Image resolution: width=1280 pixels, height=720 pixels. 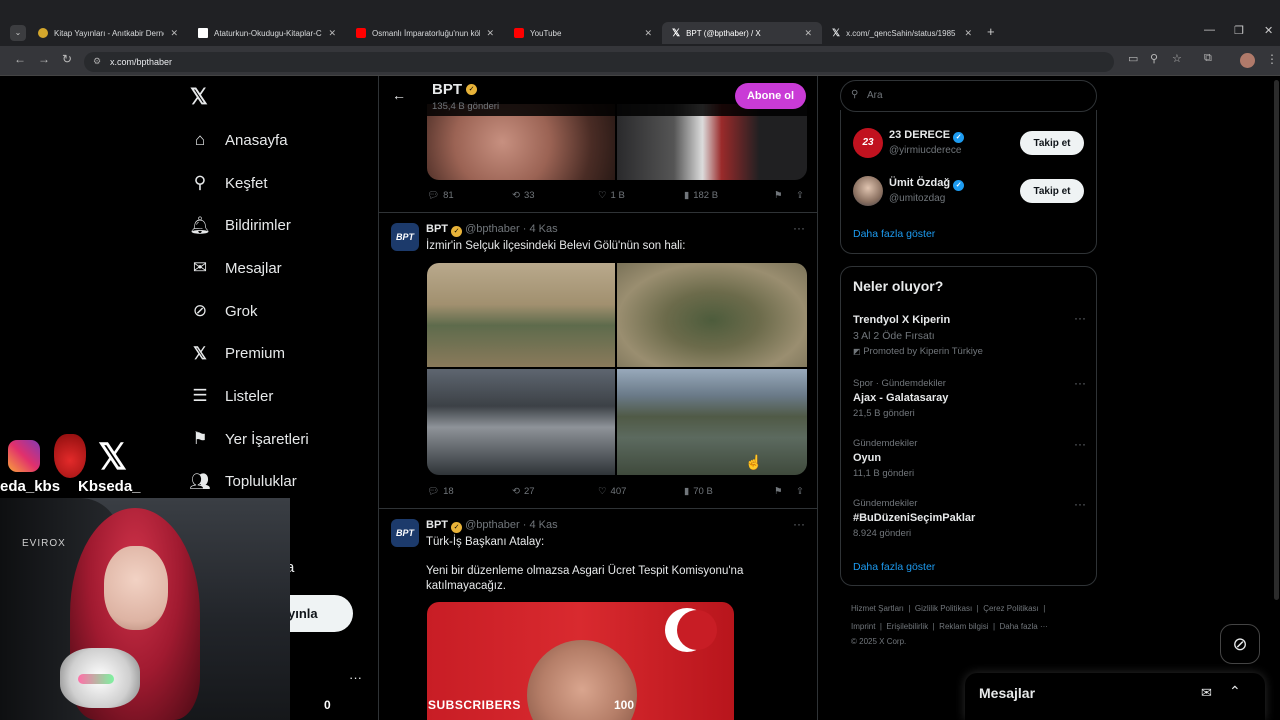 What do you see at coordinates (279, 482) in the screenshot?
I see `nav-item-communities: 👥︎ Topluluklar` at bounding box center [279, 482].